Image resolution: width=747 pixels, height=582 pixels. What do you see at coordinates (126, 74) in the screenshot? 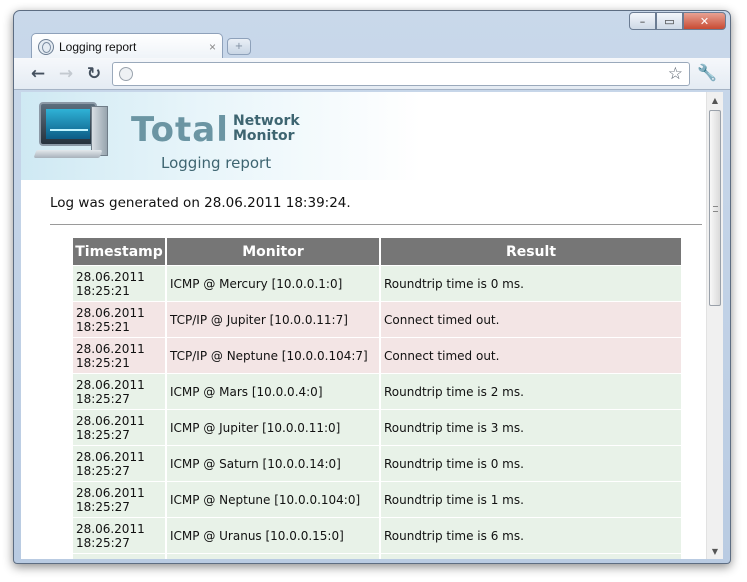
I see `page-globe-icon` at bounding box center [126, 74].